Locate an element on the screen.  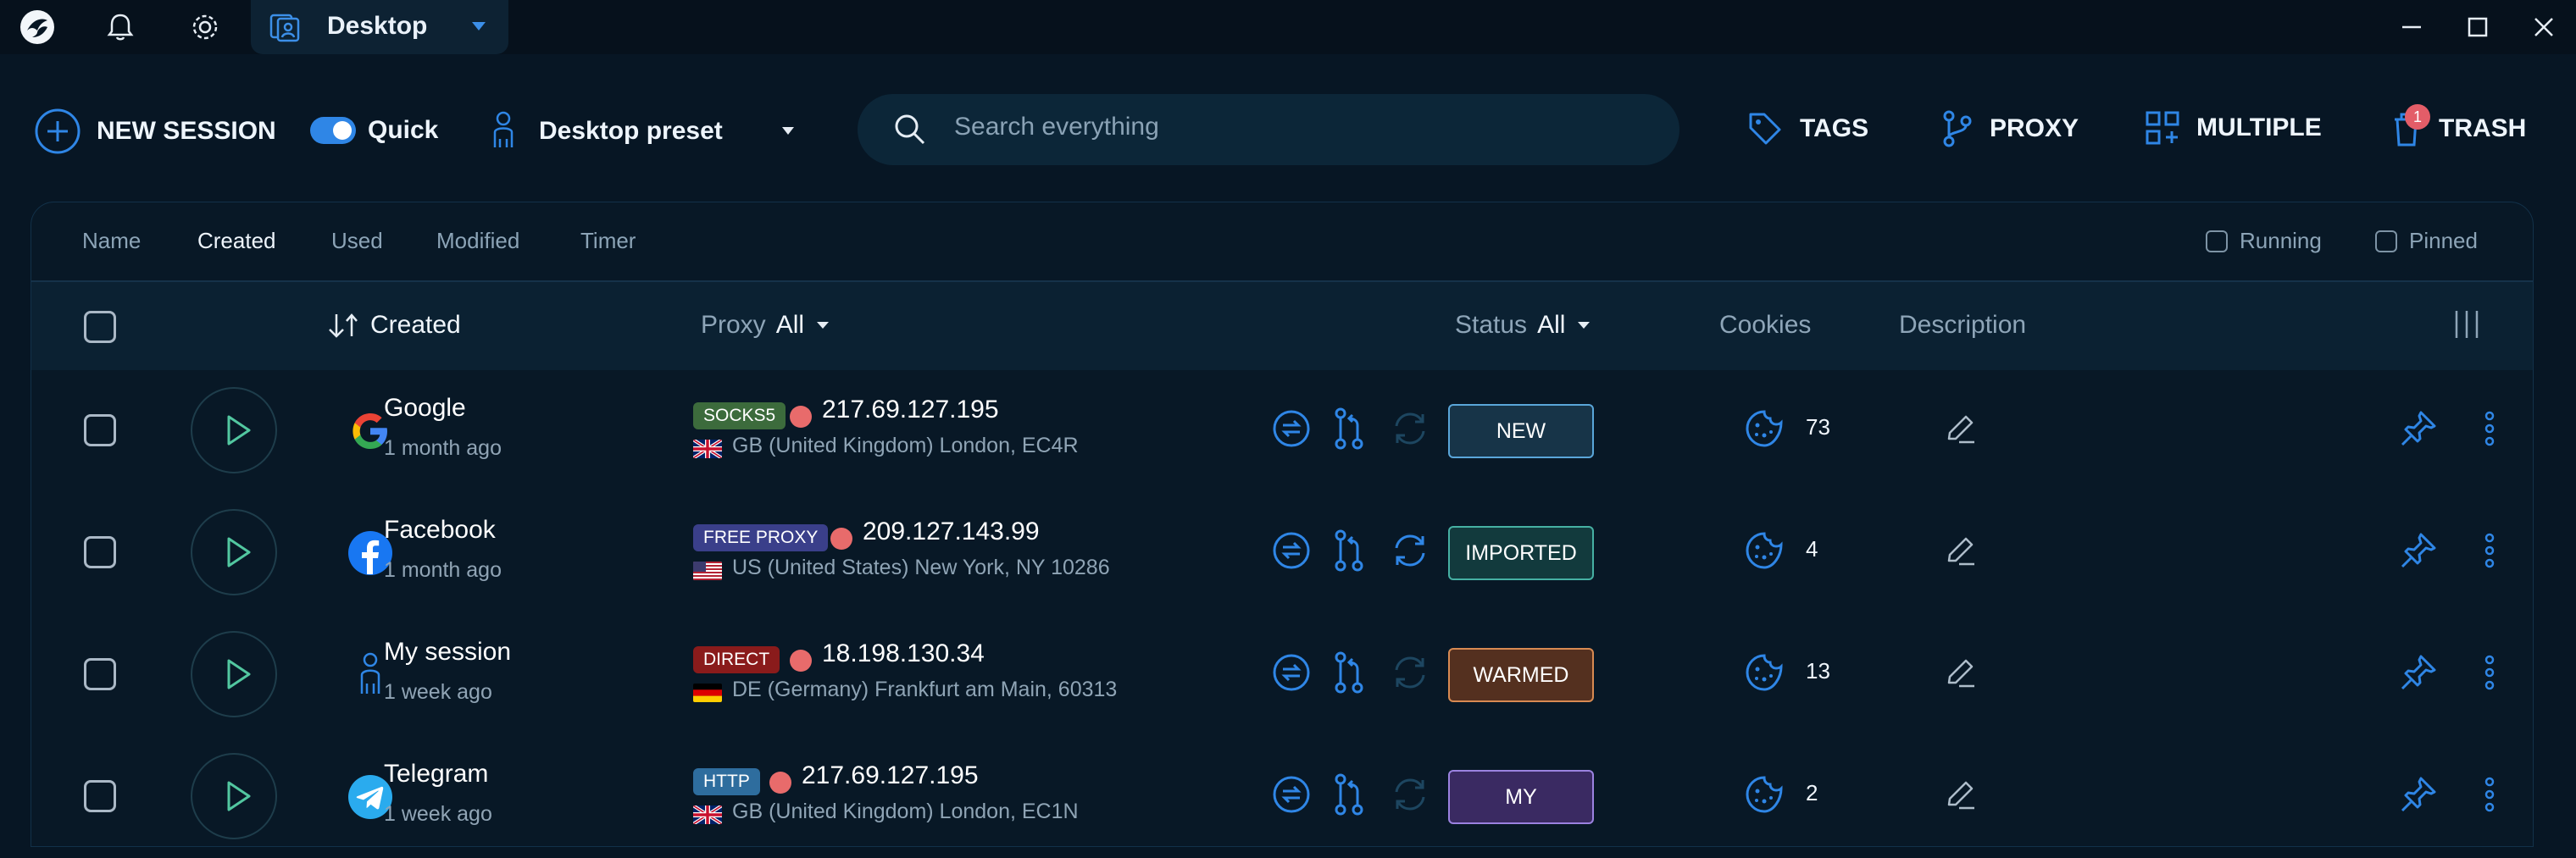
description-header-label: Description is located at coordinates (1963, 325).